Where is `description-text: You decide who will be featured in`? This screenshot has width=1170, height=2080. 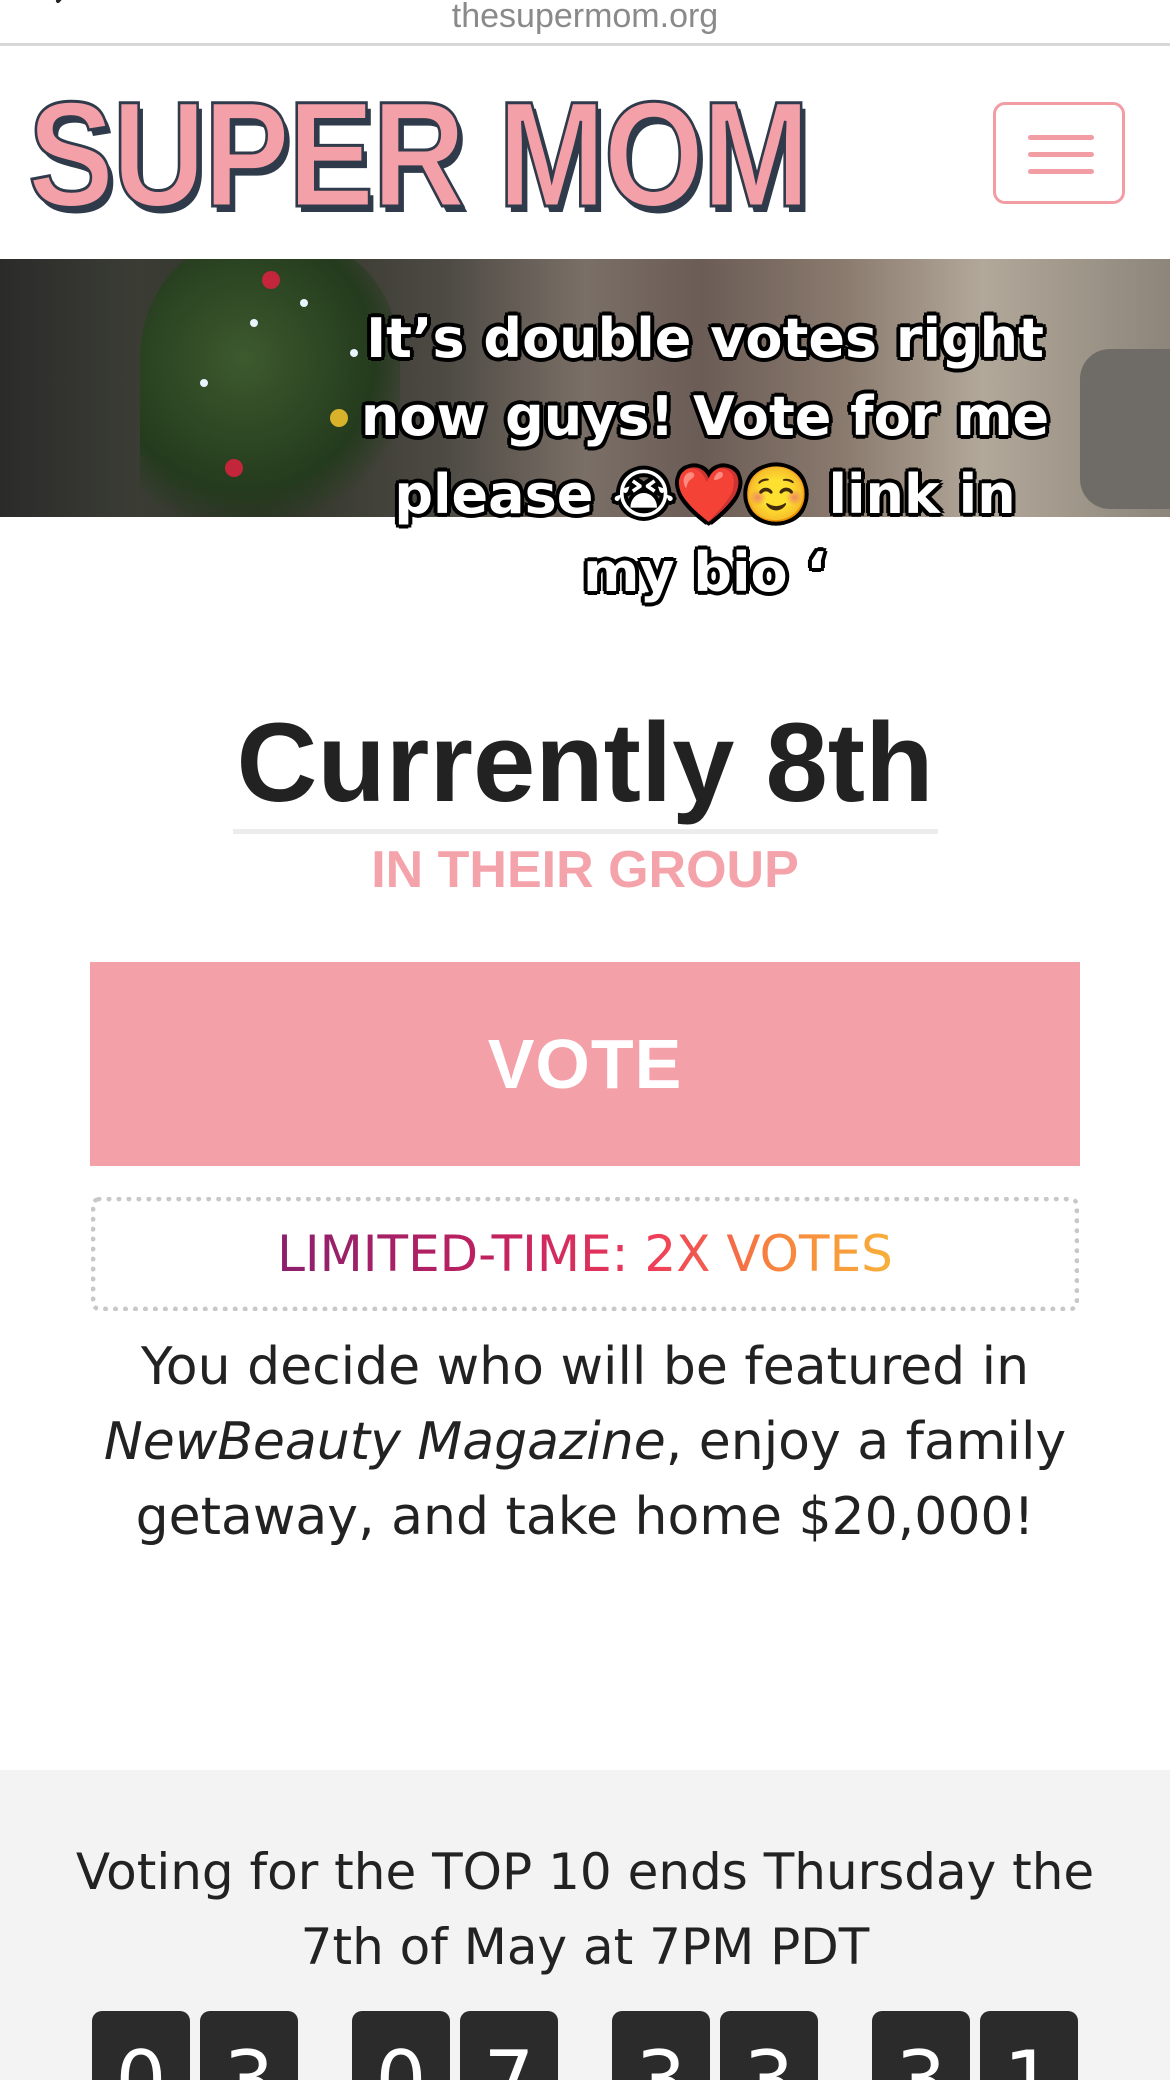 description-text: You decide who will be featured in is located at coordinates (585, 1367).